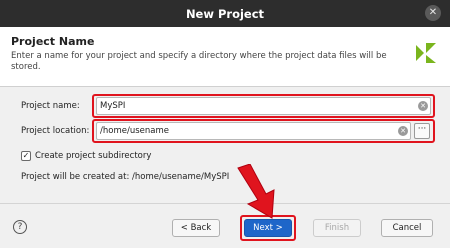 The width and height of the screenshot is (450, 248). I want to click on check-icon: ✓, so click(26, 155).